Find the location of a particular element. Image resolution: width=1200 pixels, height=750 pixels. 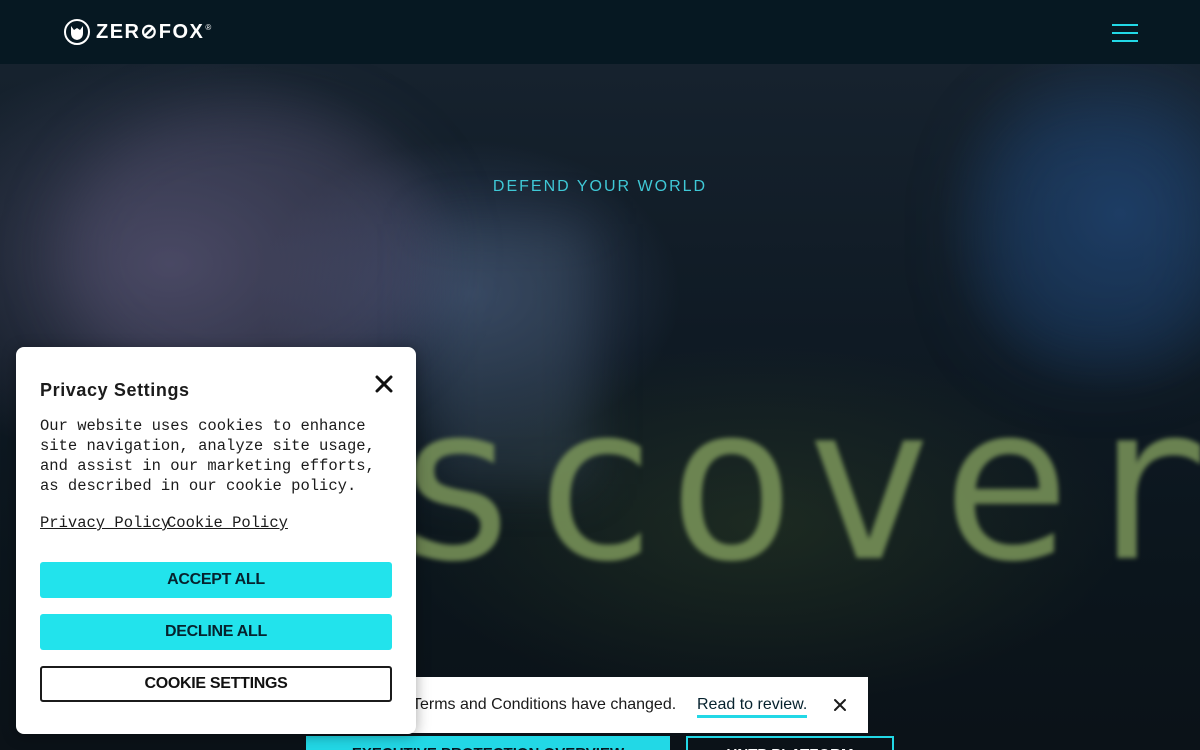

terms-notice-text: Terms and Conditions have changed. is located at coordinates (544, 704).